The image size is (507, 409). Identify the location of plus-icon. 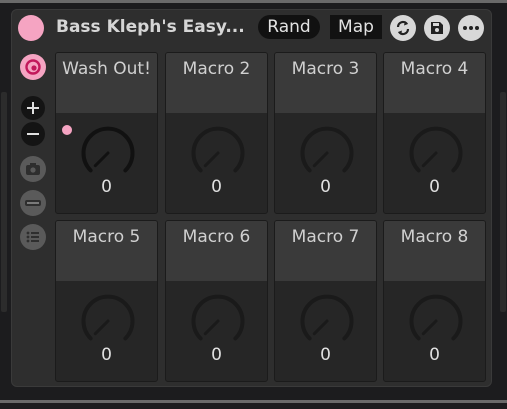
(33, 108).